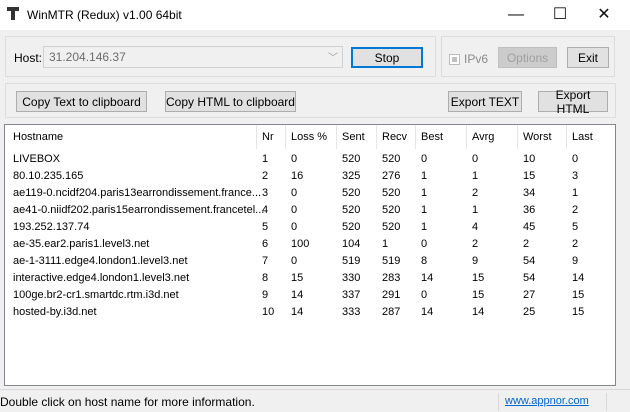  What do you see at coordinates (485, 101) in the screenshot?
I see `export-text-button: Export TEXT` at bounding box center [485, 101].